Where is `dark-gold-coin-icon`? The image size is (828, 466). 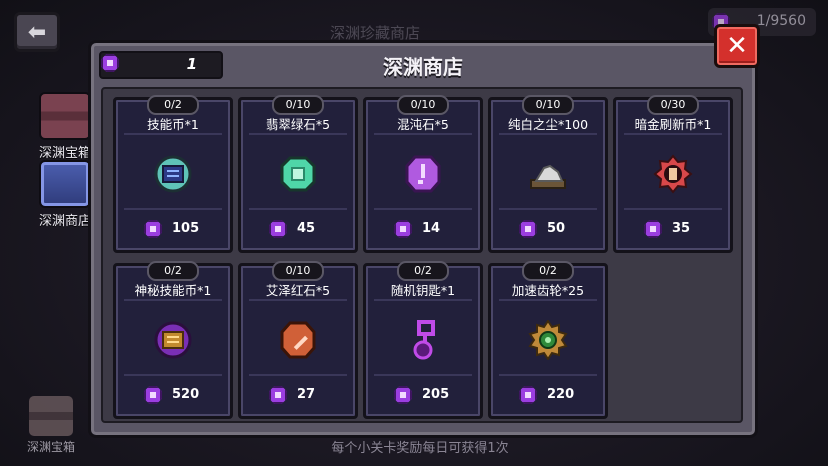
dark-gold-coin-icon is located at coordinates (673, 174).